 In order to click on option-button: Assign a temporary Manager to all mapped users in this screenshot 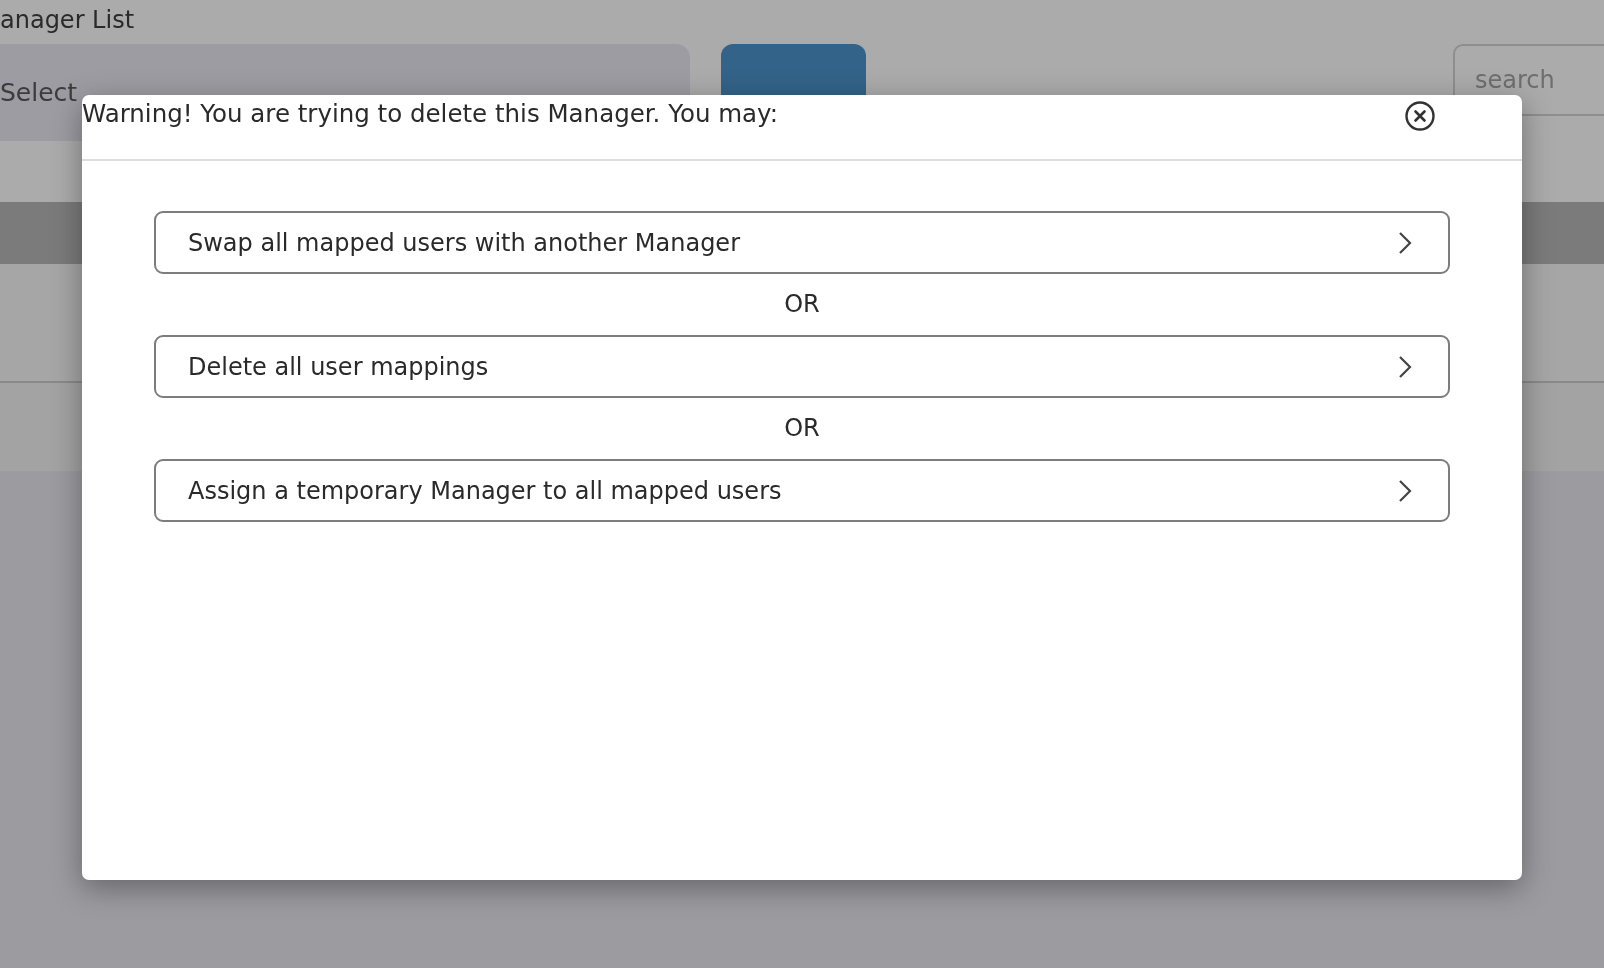, I will do `click(802, 490)`.